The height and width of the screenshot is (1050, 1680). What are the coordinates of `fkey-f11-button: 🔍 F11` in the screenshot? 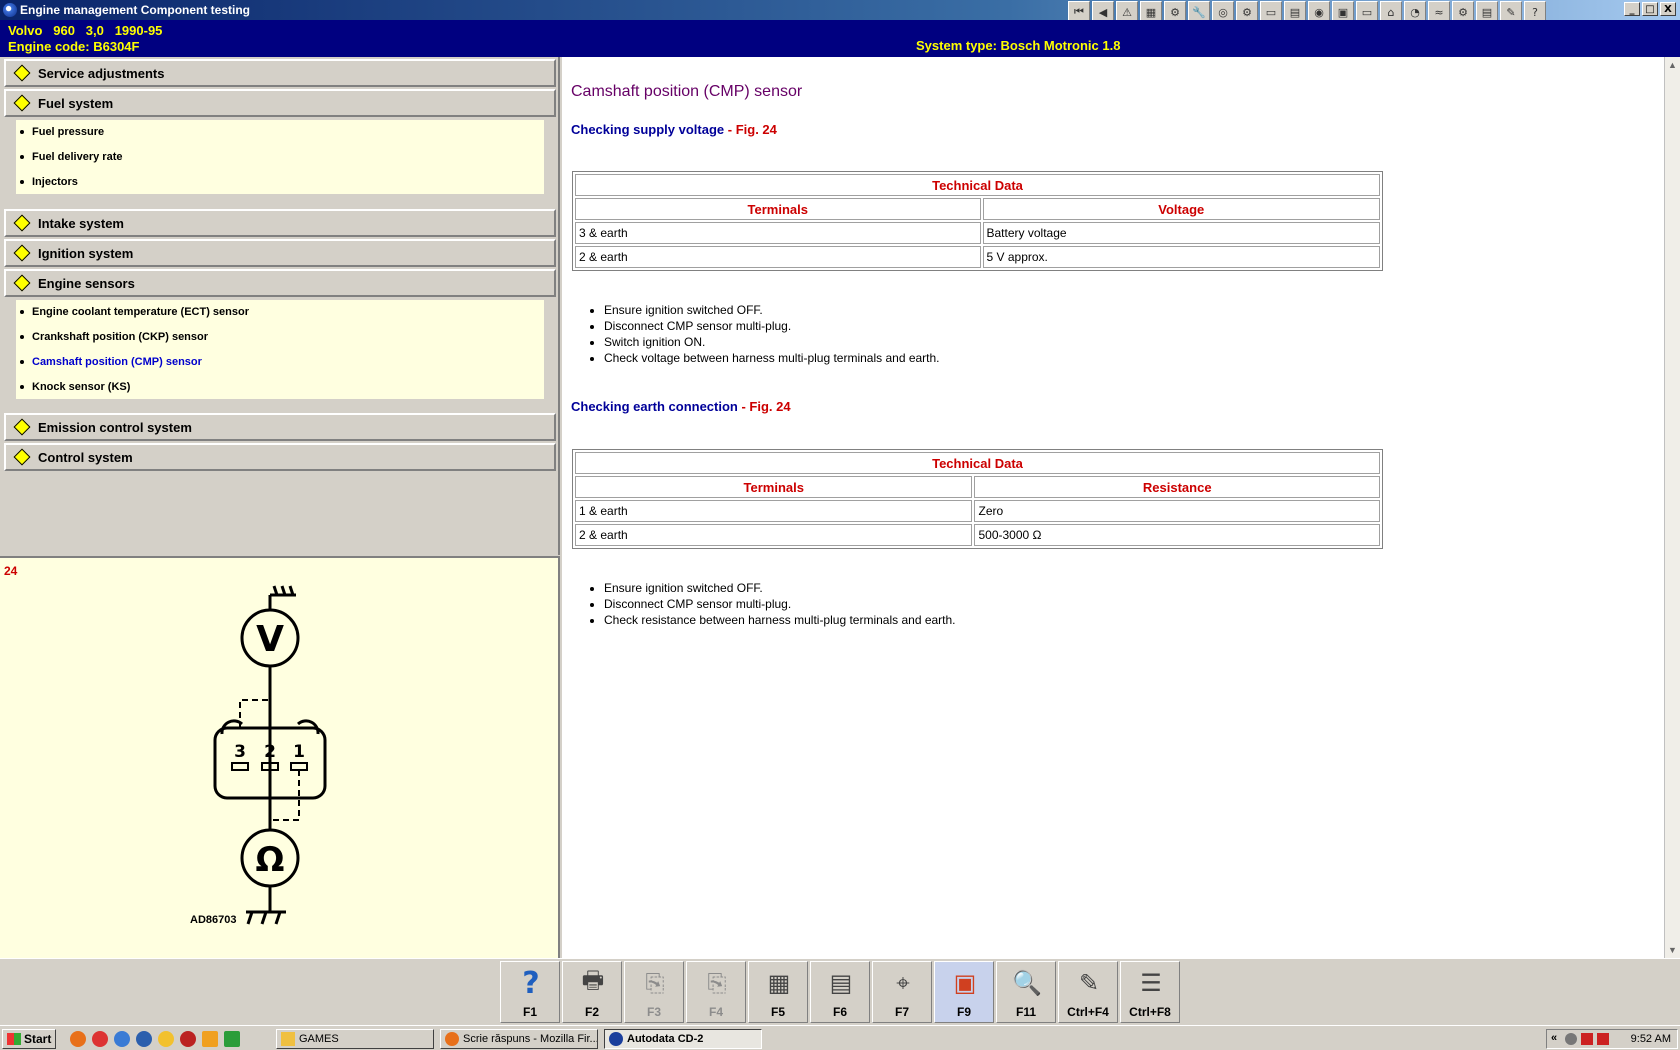 It's located at (1026, 992).